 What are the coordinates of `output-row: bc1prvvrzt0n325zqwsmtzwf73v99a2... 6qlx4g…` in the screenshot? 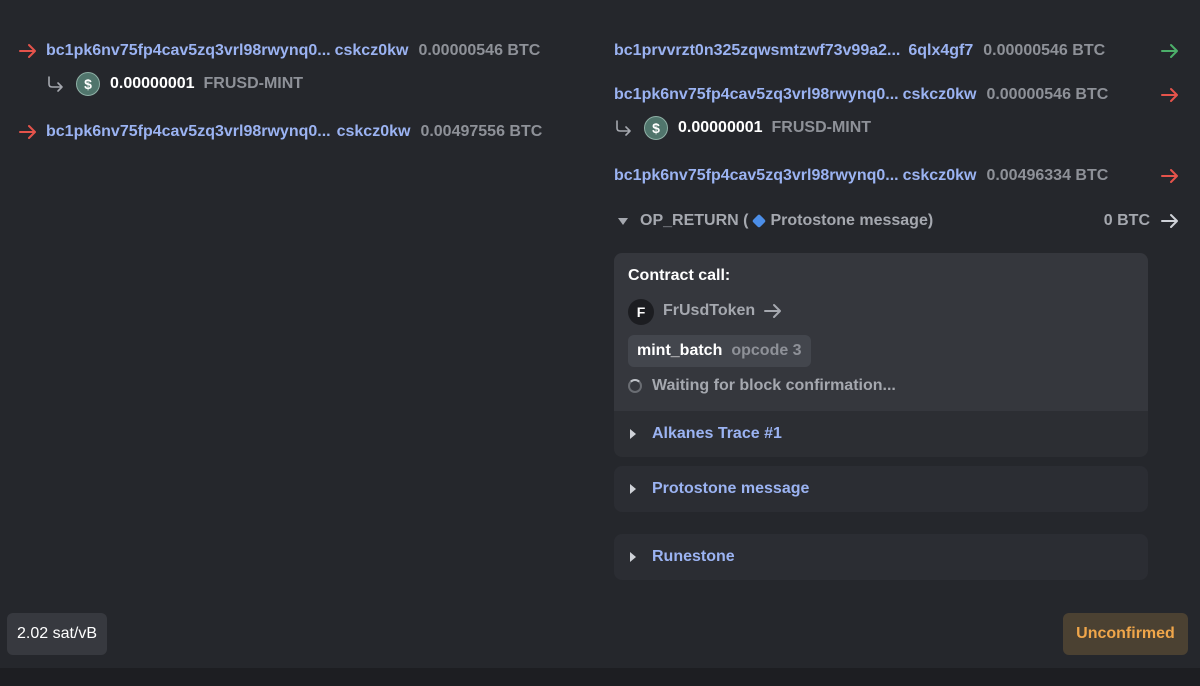 It's located at (897, 51).